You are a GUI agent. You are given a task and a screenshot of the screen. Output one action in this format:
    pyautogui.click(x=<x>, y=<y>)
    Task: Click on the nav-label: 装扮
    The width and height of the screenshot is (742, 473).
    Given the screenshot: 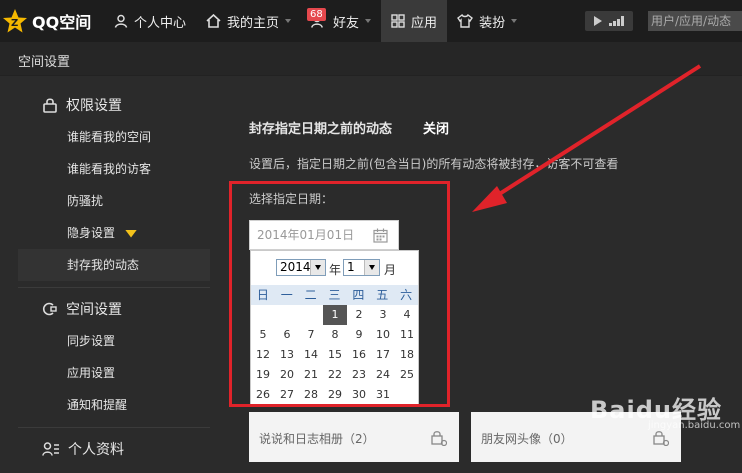 What is the action you would take?
    pyautogui.click(x=492, y=23)
    